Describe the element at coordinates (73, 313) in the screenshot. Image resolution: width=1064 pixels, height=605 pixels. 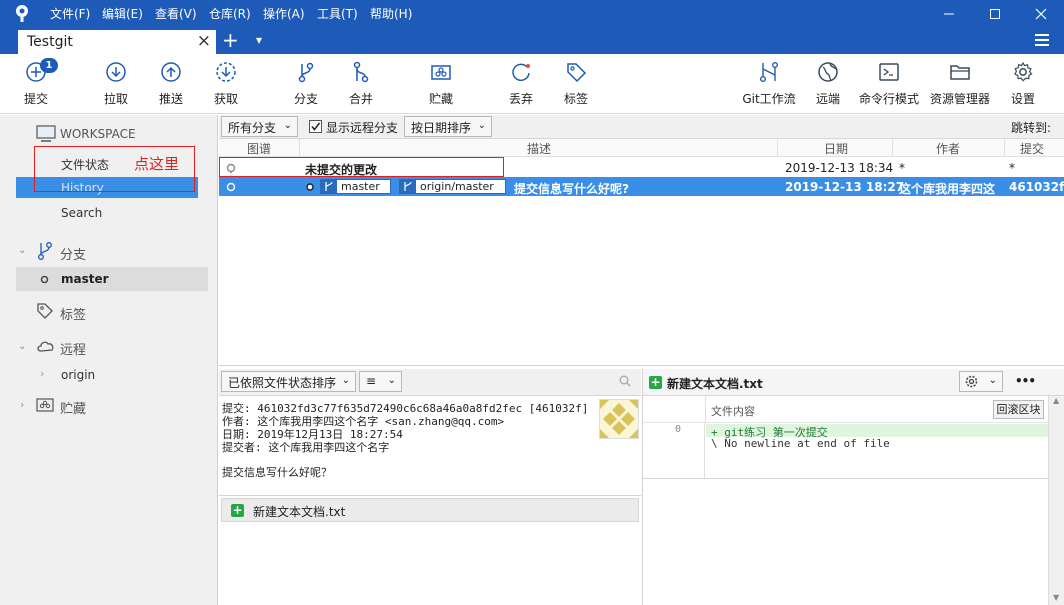
I see `sidebar-heading-tags: 标签` at that location.